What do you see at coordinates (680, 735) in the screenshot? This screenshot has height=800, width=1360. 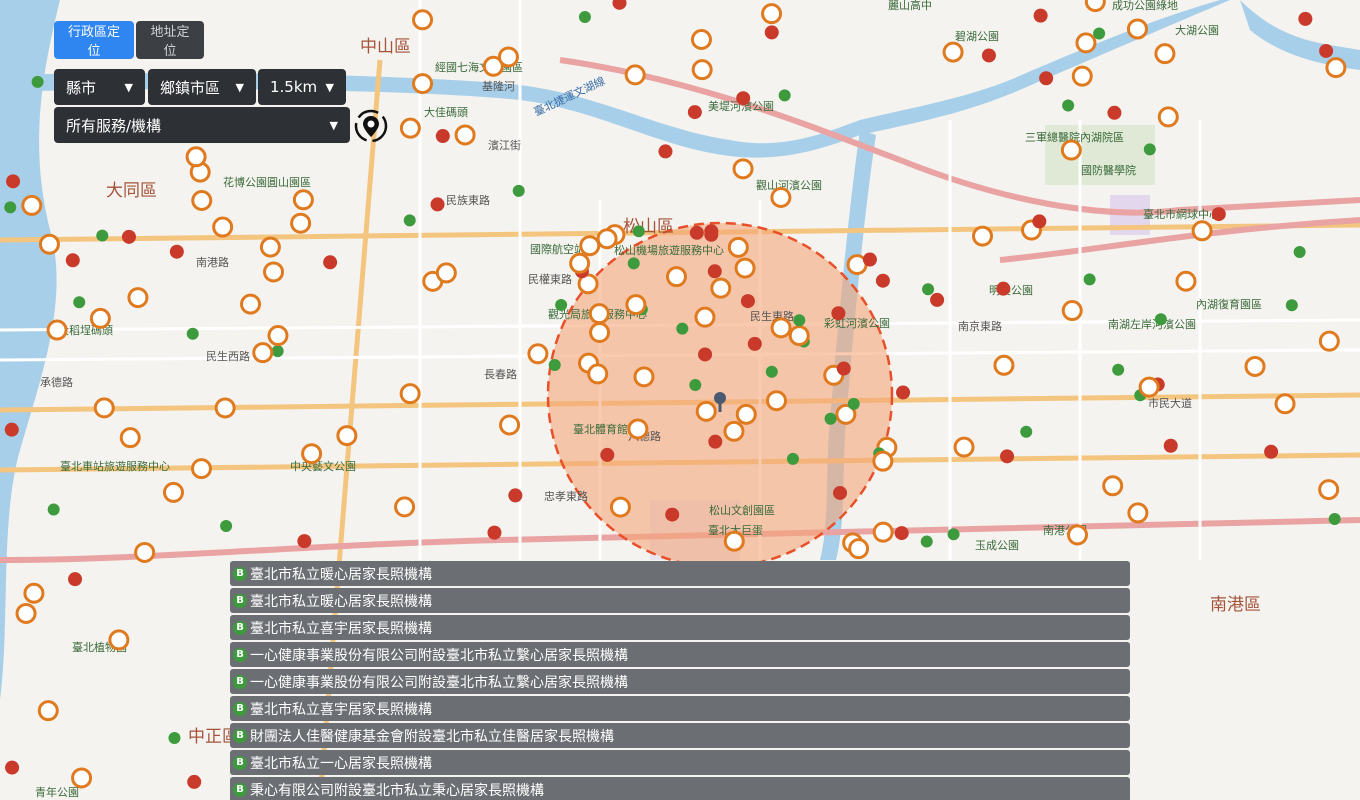 I see `list-item: B 財團法人佳醫健康基金會附設臺北市私立佳醫居家長照機構` at bounding box center [680, 735].